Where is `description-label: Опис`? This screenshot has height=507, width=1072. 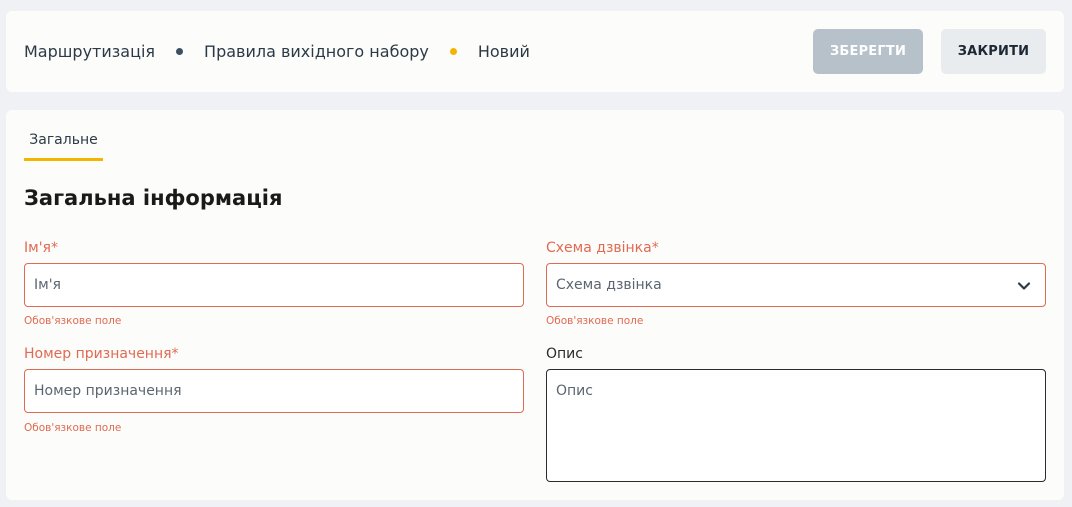 description-label: Опис is located at coordinates (564, 354).